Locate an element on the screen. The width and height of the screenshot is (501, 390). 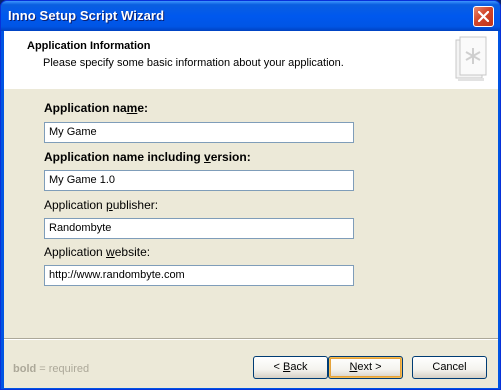
label-accesskey: m is located at coordinates (132, 108).